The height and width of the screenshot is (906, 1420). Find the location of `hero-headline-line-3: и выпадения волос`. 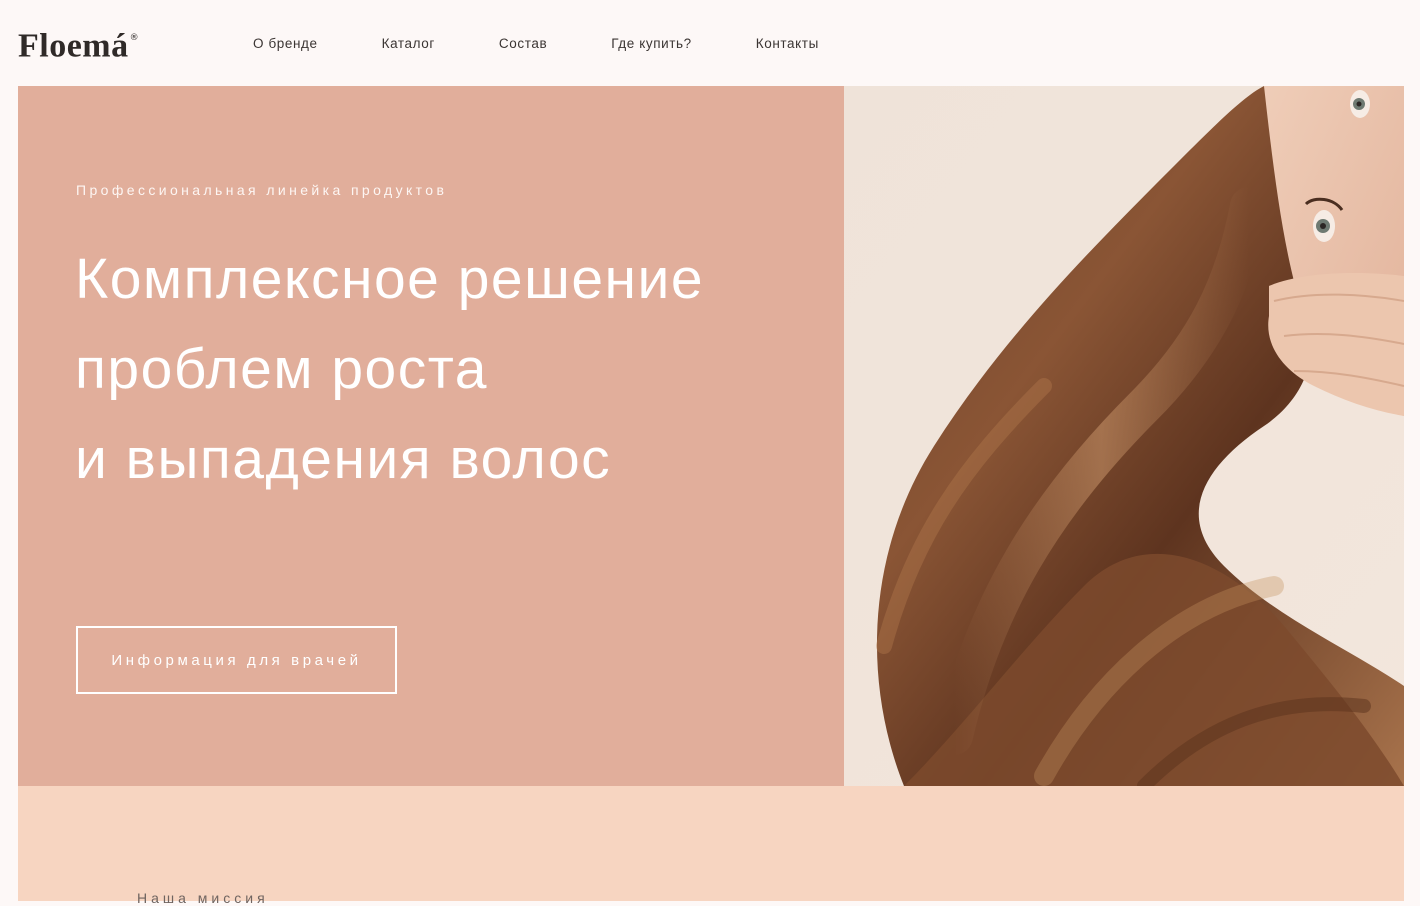

hero-headline-line-3: и выпадения волос is located at coordinates (343, 459).